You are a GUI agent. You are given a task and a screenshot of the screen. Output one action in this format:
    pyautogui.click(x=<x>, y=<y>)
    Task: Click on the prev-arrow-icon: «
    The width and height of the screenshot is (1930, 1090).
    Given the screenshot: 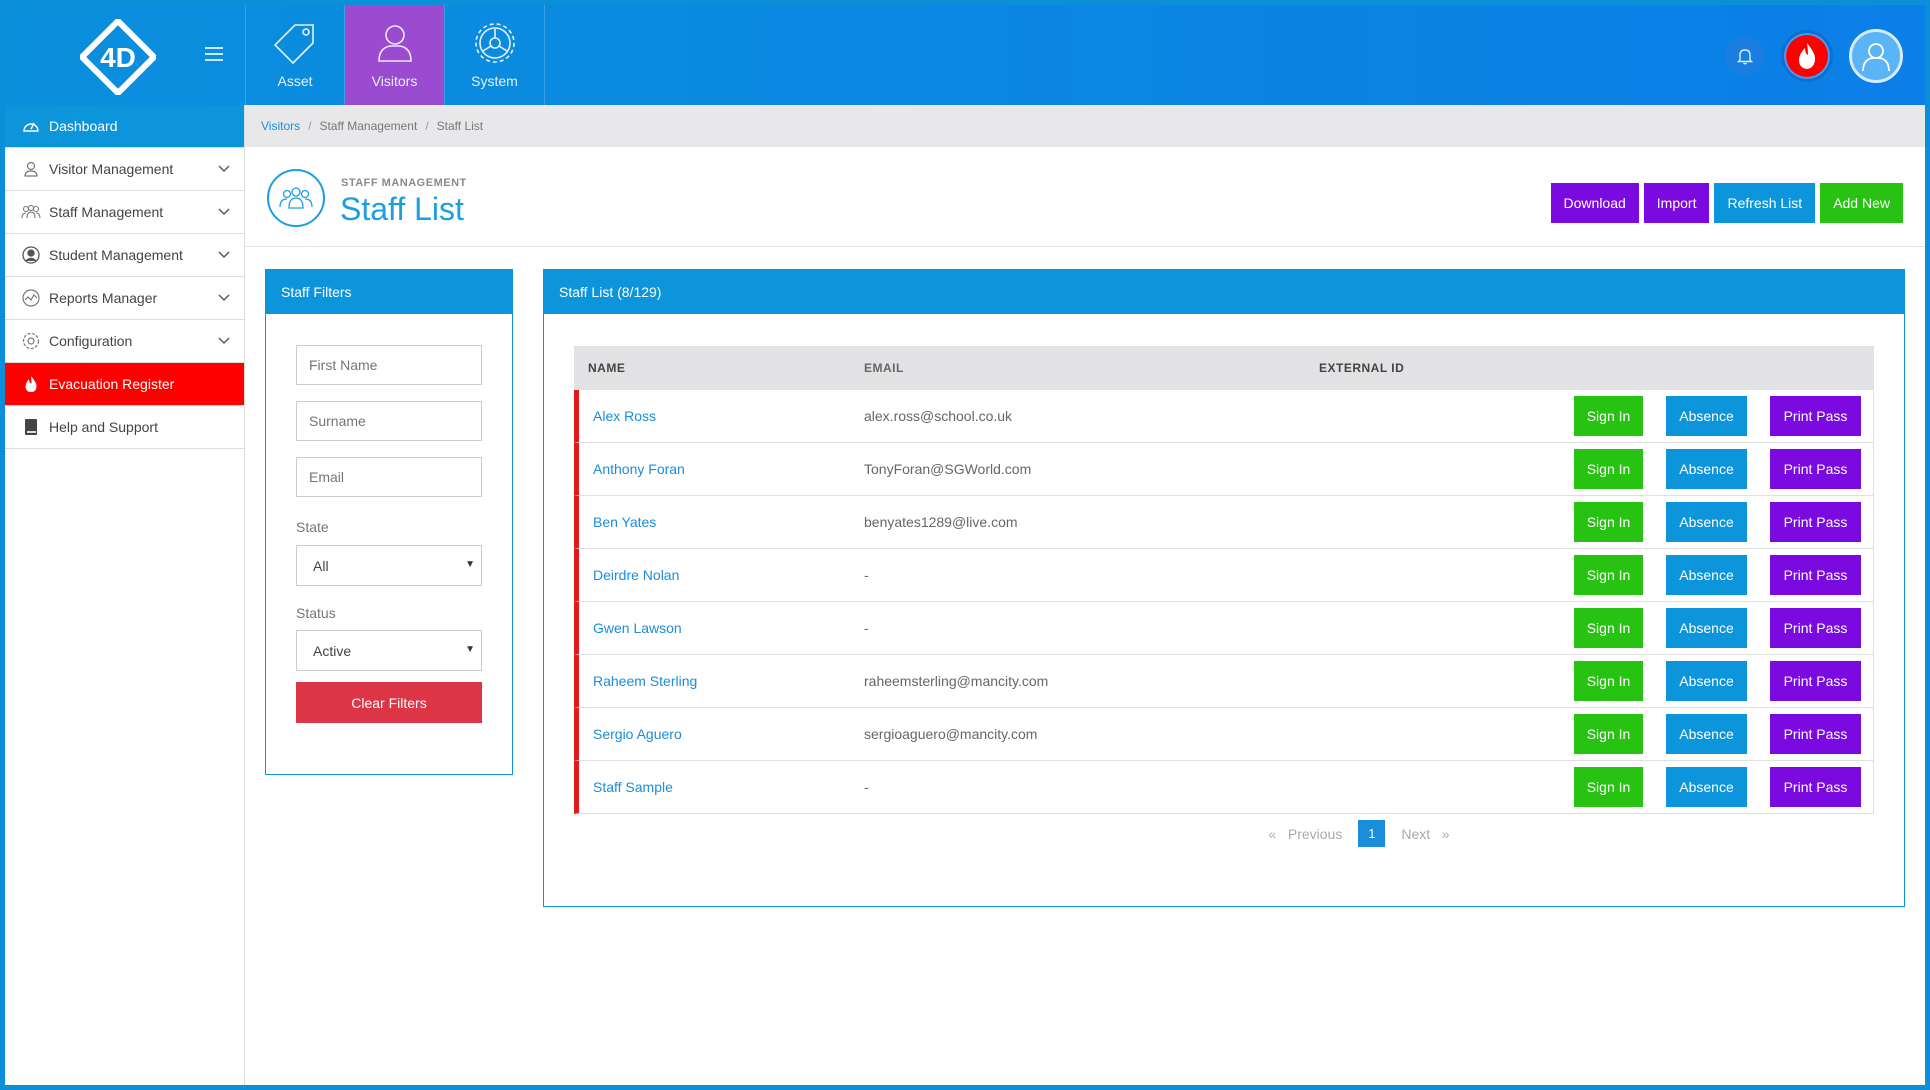 What is the action you would take?
    pyautogui.click(x=1272, y=833)
    